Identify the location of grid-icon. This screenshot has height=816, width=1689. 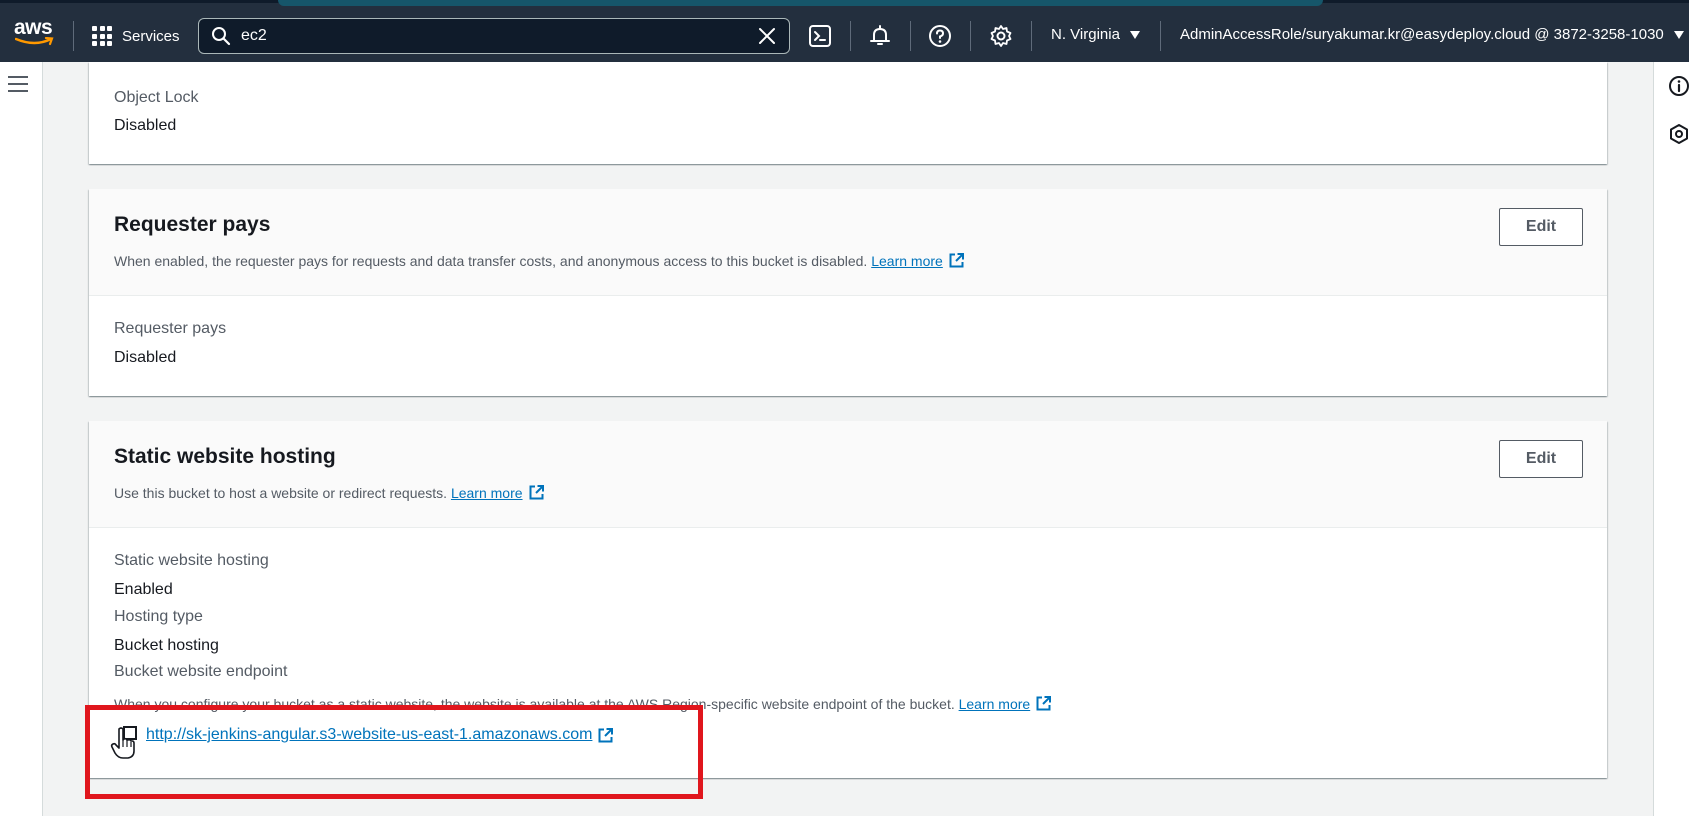
(102, 36).